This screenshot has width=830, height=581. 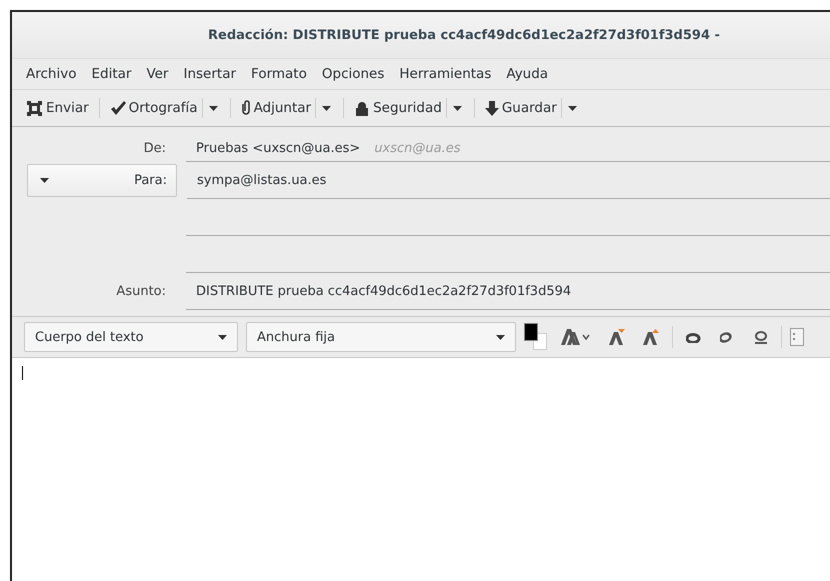 I want to click on recipient-field: sympa@listas.ua.es, so click(x=508, y=180).